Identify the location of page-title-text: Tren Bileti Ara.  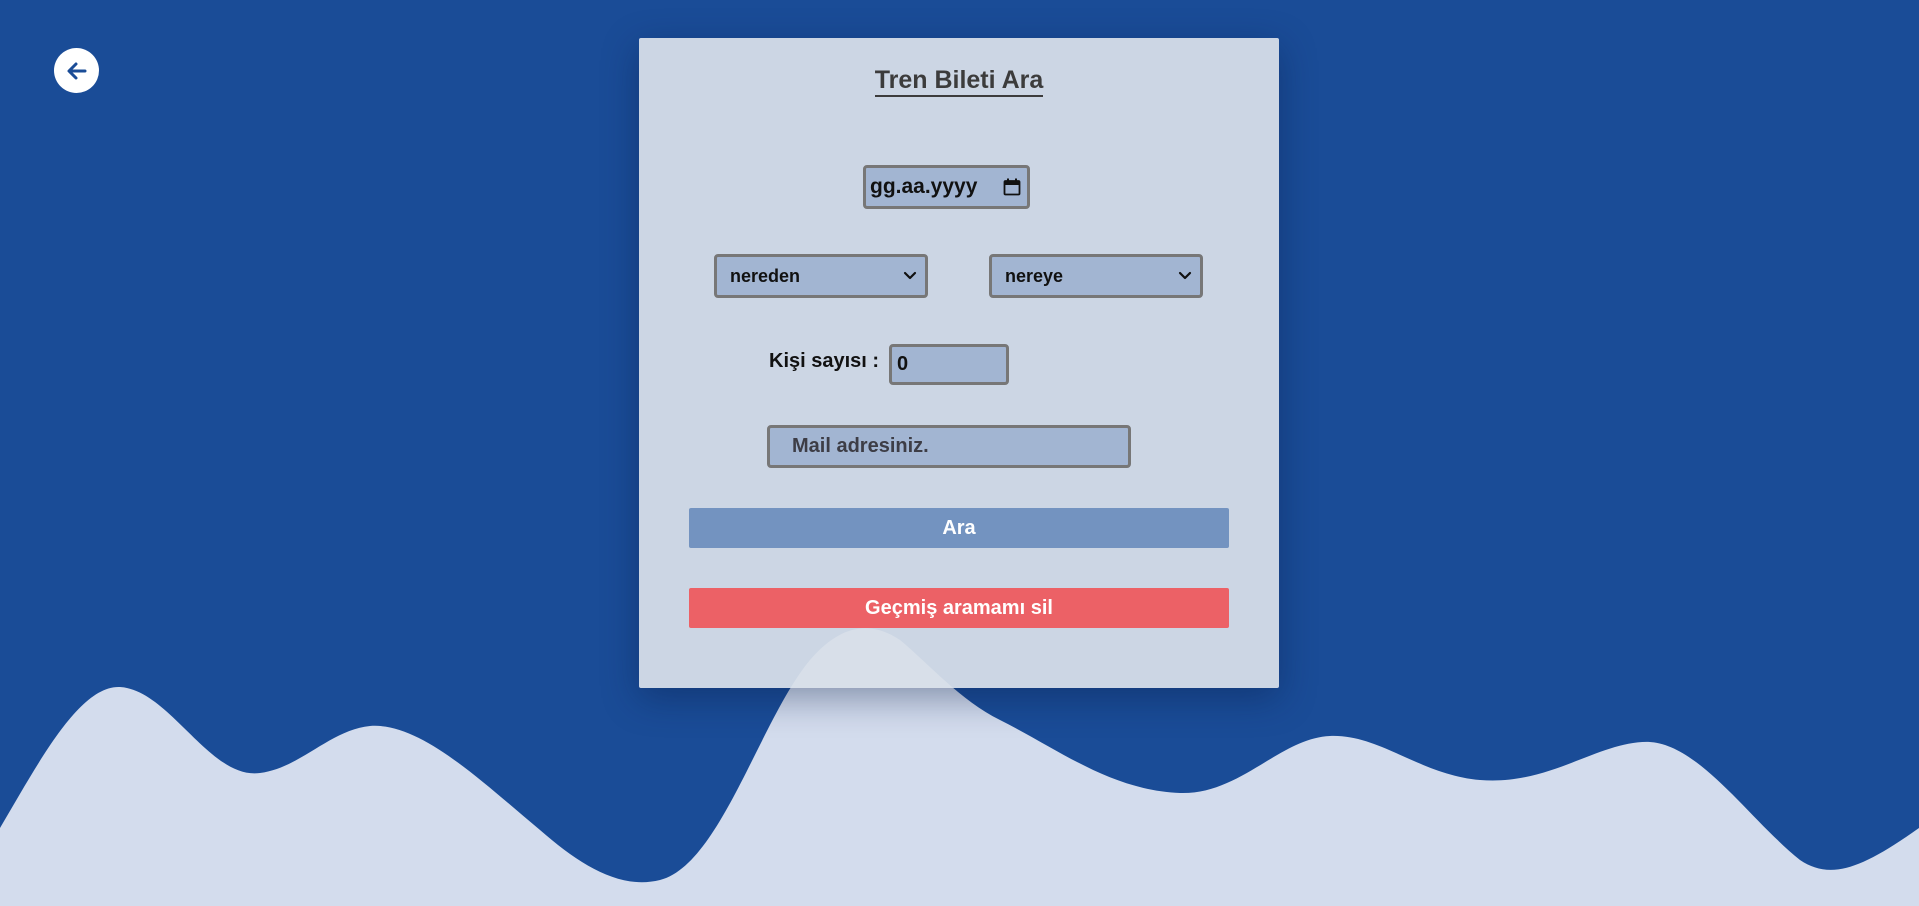
(959, 81).